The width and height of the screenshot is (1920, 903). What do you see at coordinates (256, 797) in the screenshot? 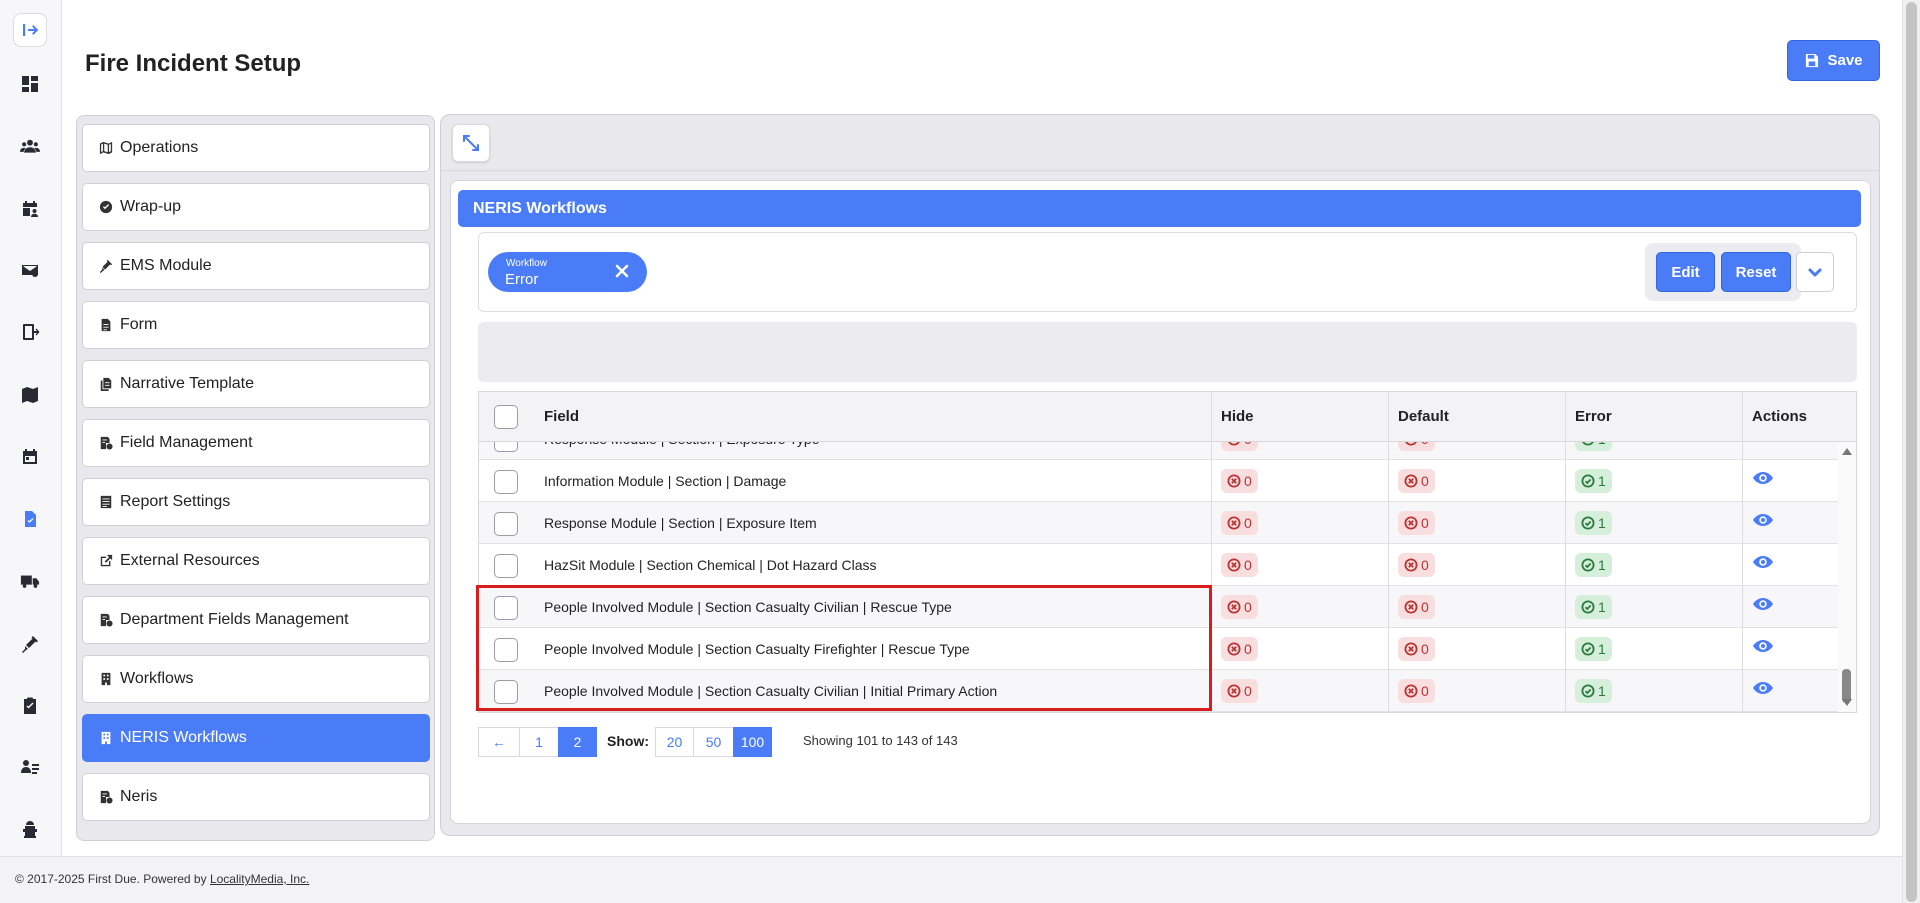
I see `menu-item-neris: Neris` at bounding box center [256, 797].